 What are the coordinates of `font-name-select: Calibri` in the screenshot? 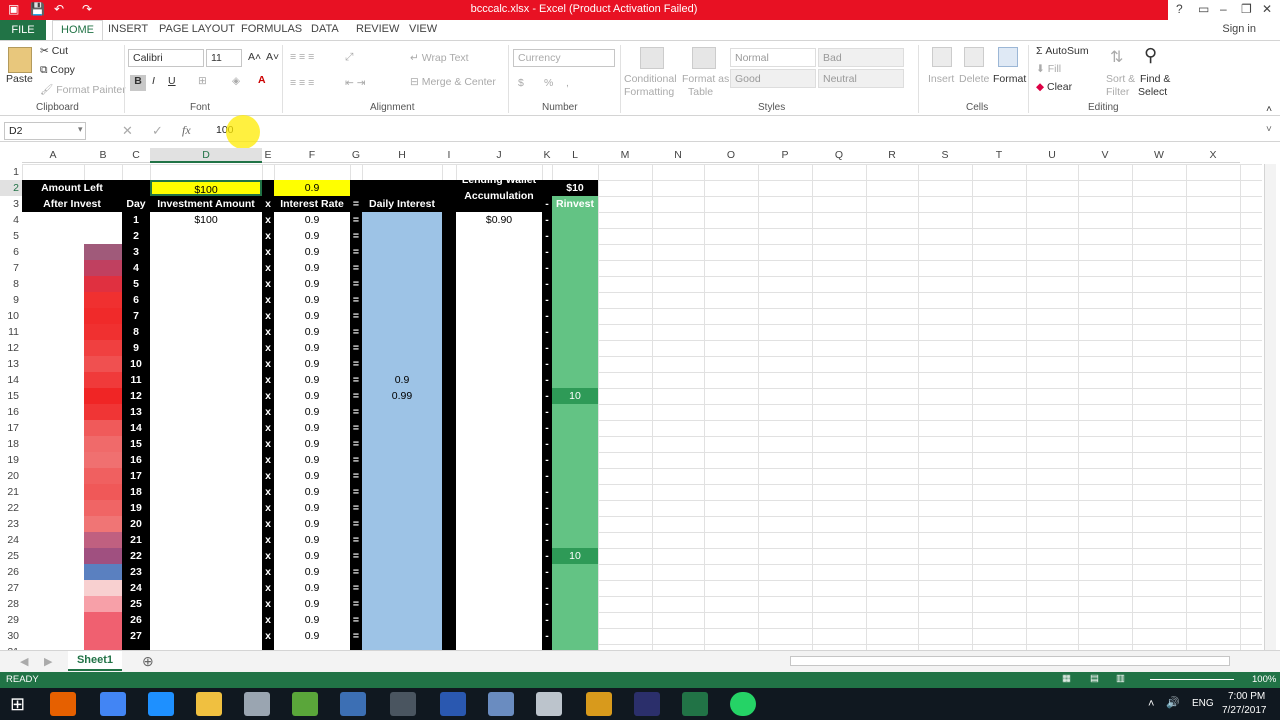 It's located at (166, 58).